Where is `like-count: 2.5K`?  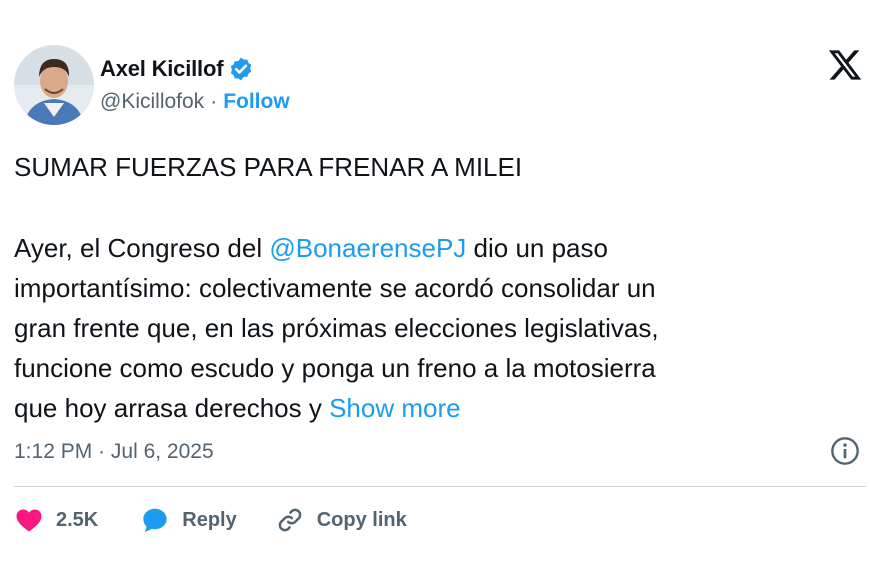 like-count: 2.5K is located at coordinates (77, 519).